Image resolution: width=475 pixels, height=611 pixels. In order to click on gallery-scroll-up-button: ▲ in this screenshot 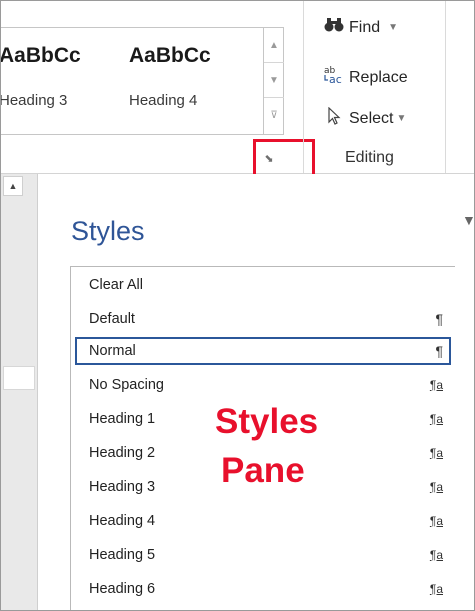, I will do `click(274, 45)`.